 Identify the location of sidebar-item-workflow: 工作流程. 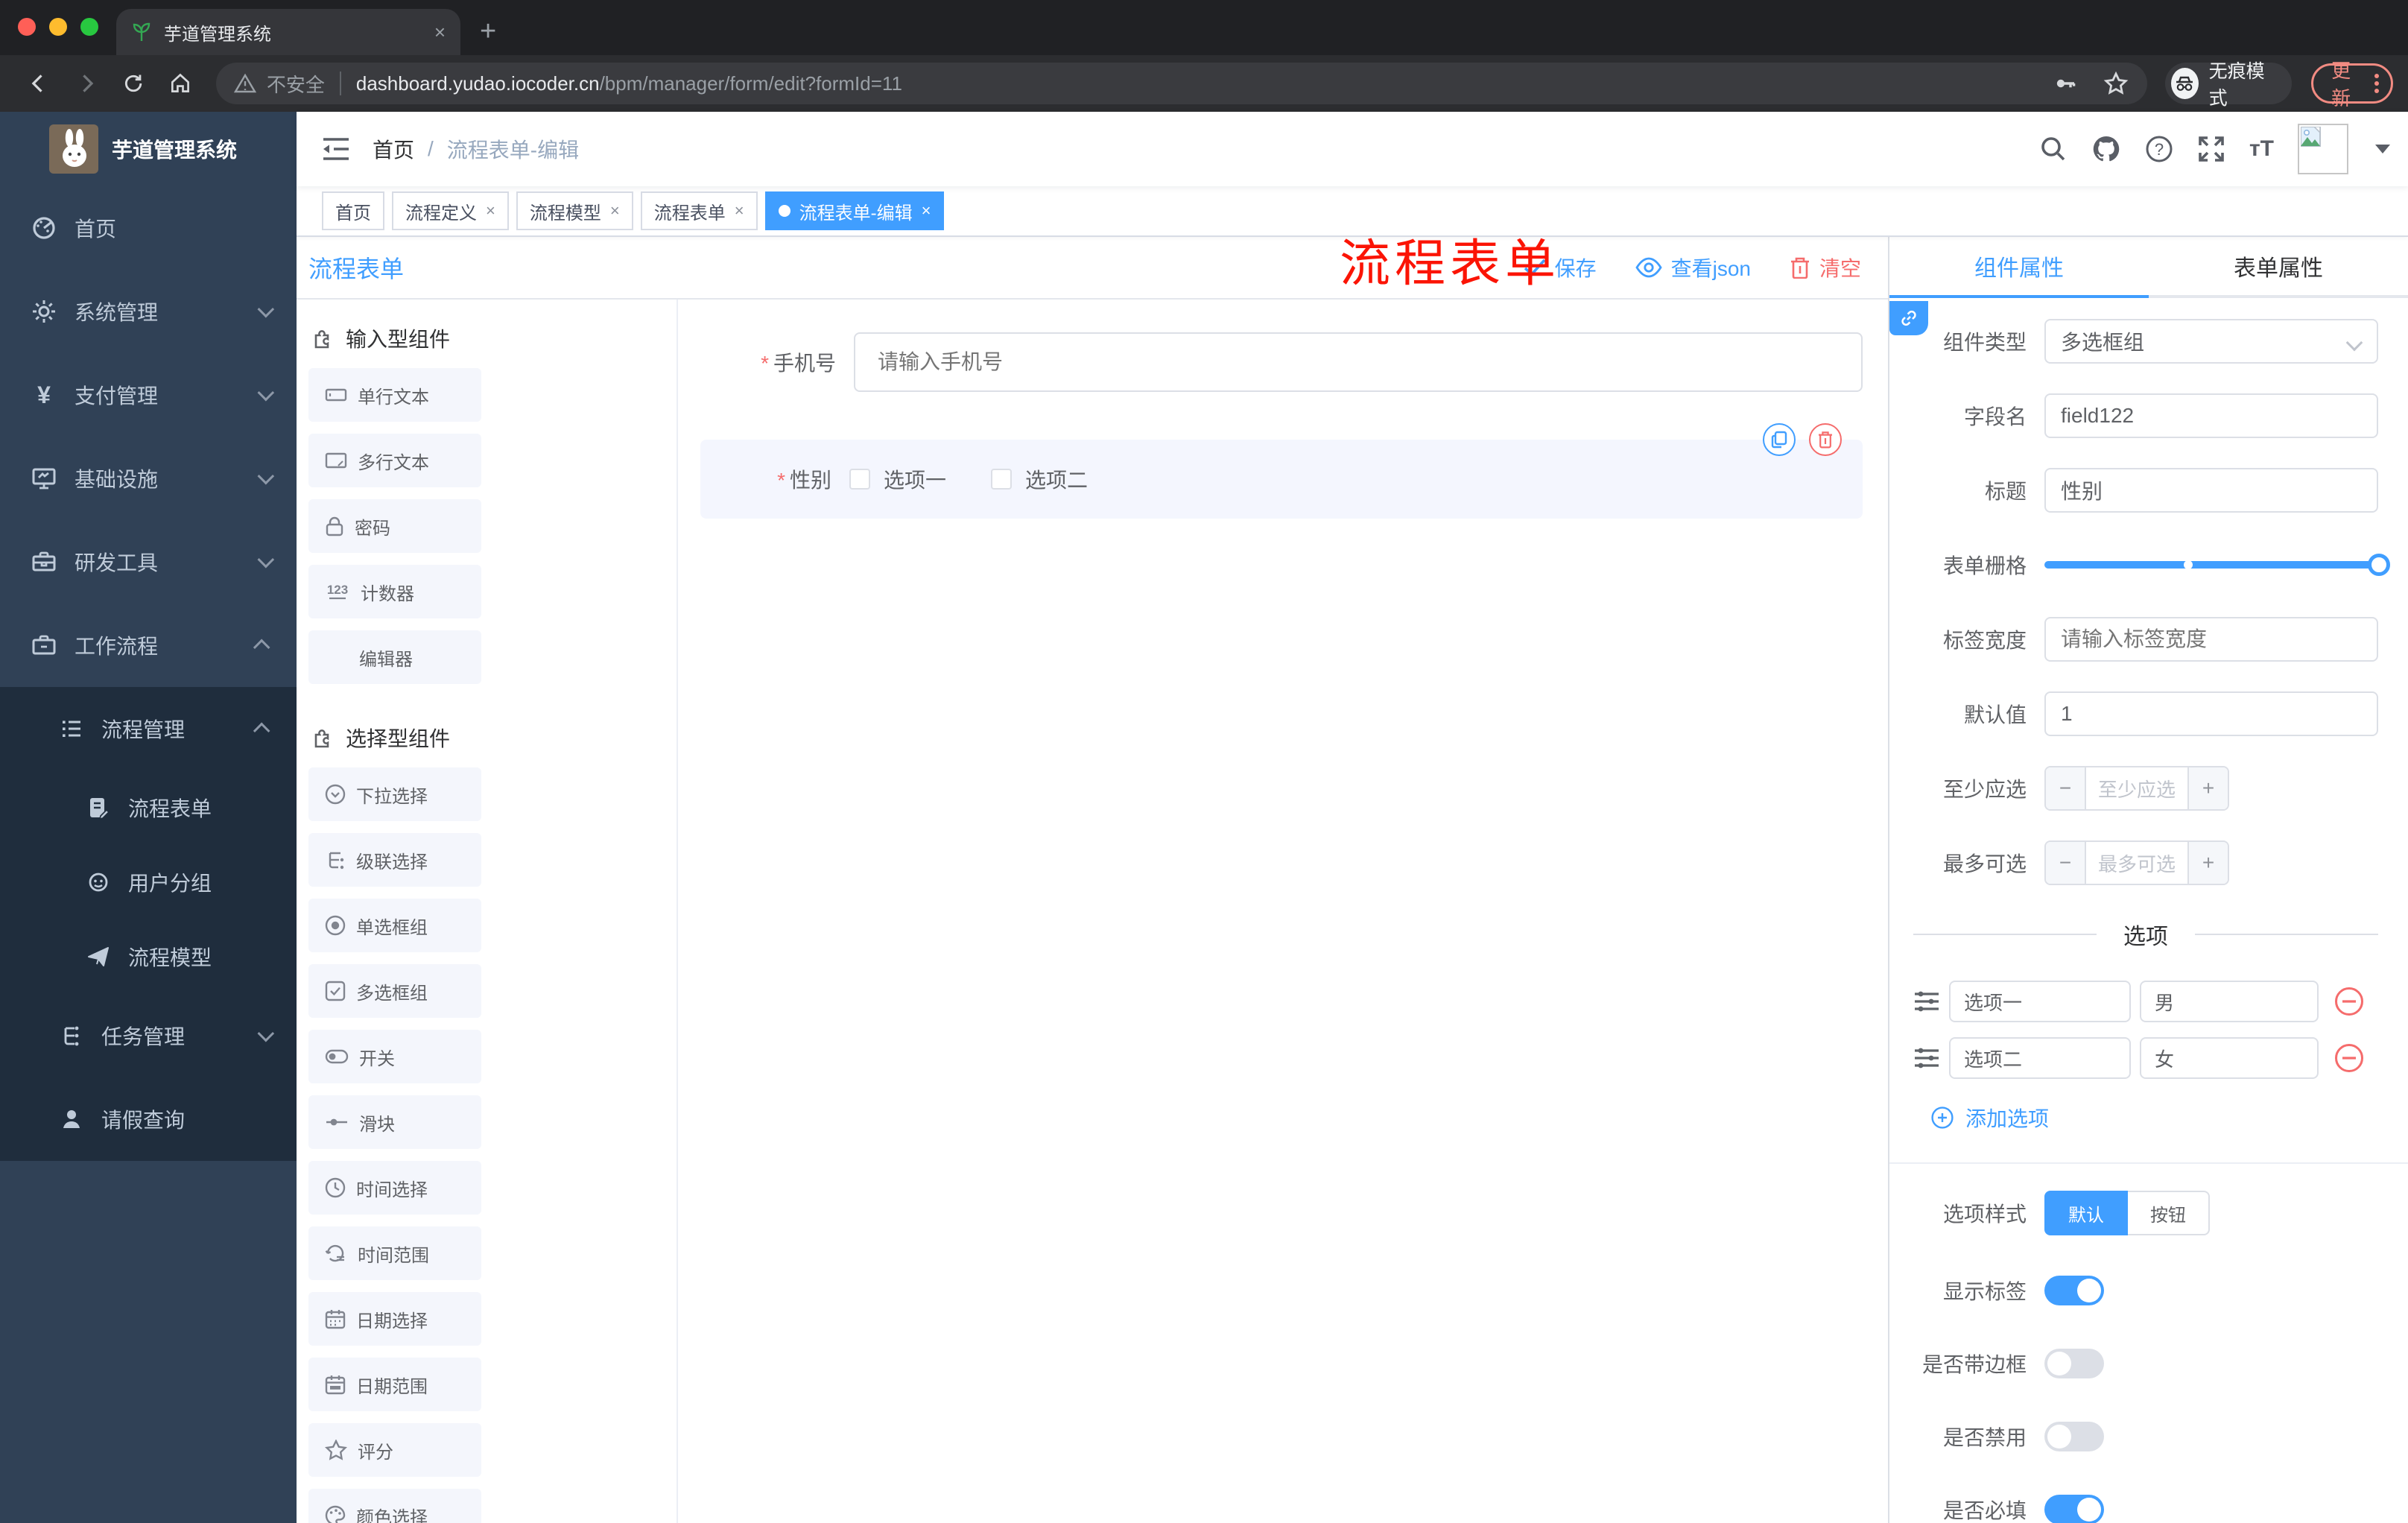
(148, 646).